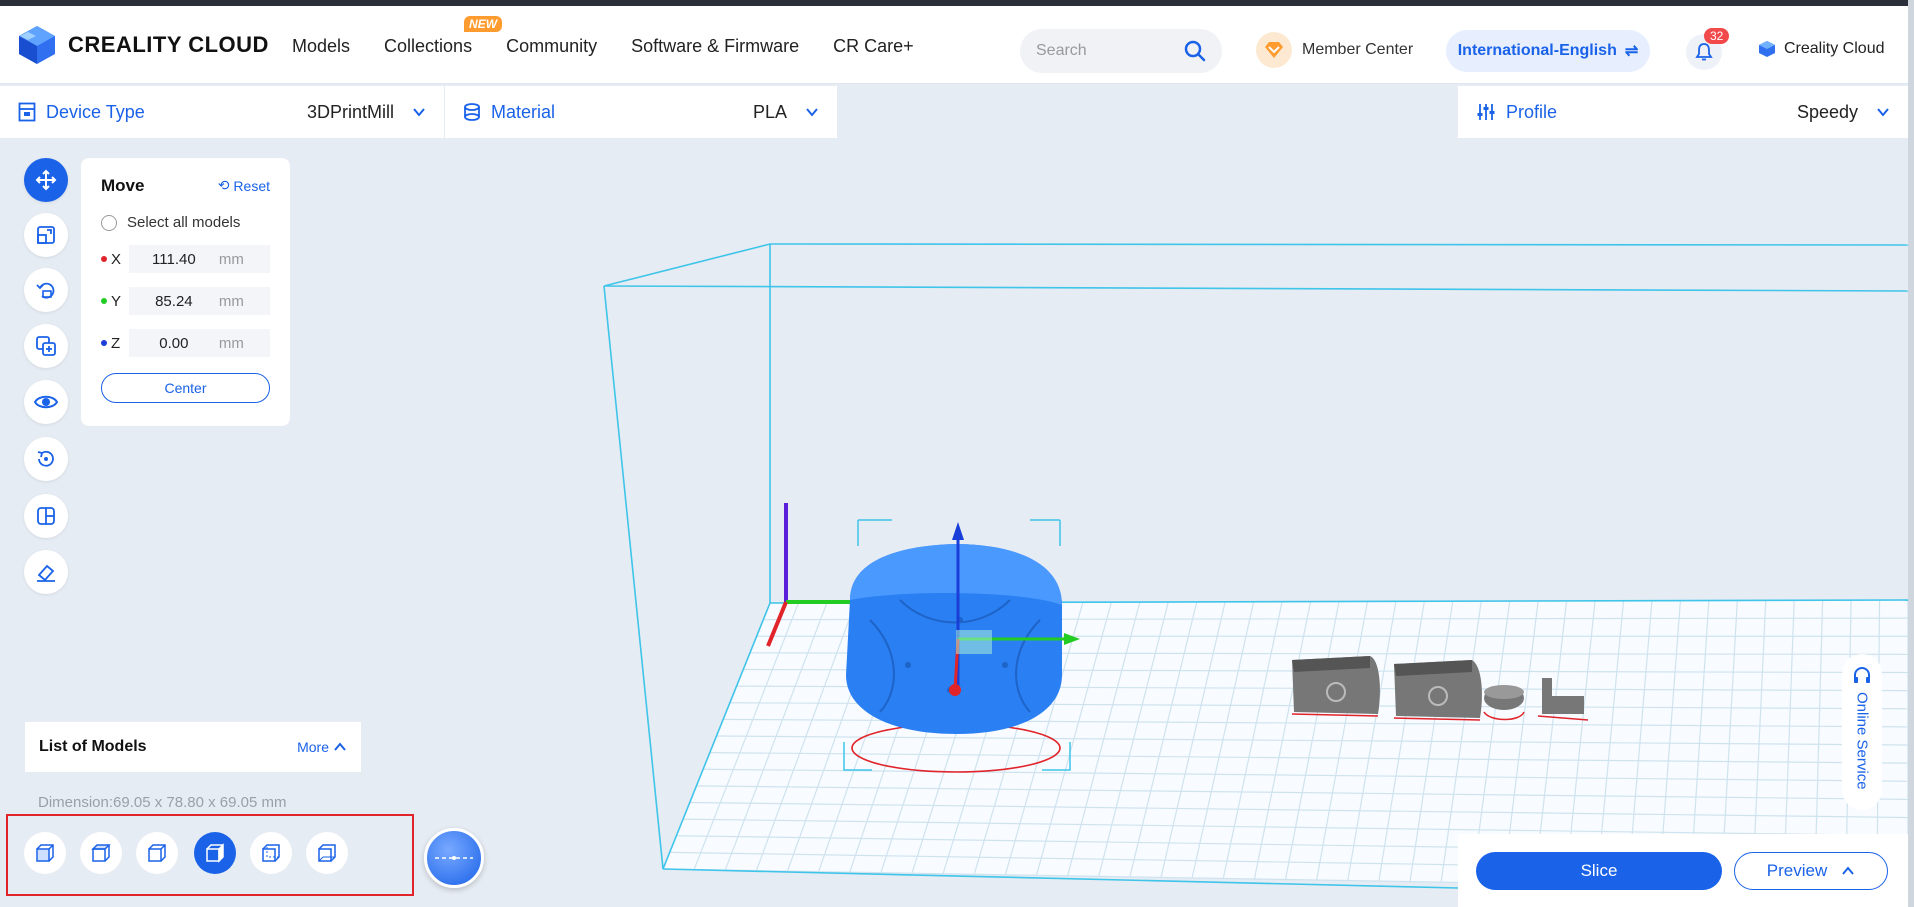  What do you see at coordinates (321, 46) in the screenshot?
I see `nav-models: Models` at bounding box center [321, 46].